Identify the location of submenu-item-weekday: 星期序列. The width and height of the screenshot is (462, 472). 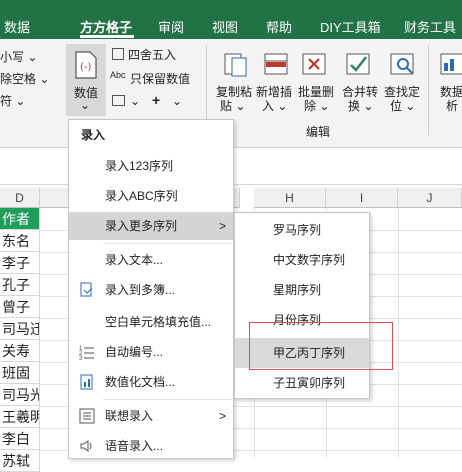
(302, 290).